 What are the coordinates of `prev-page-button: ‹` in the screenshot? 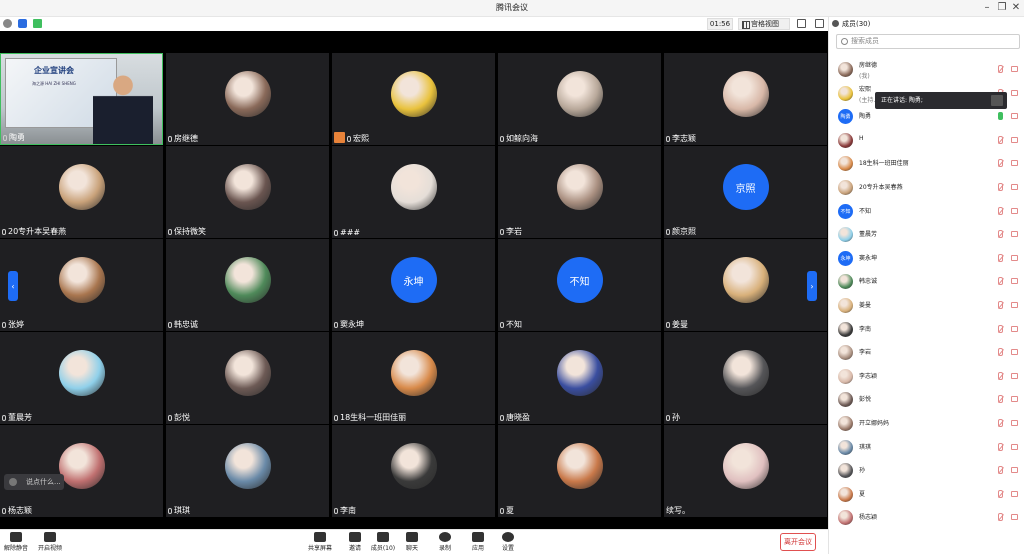 It's located at (13, 286).